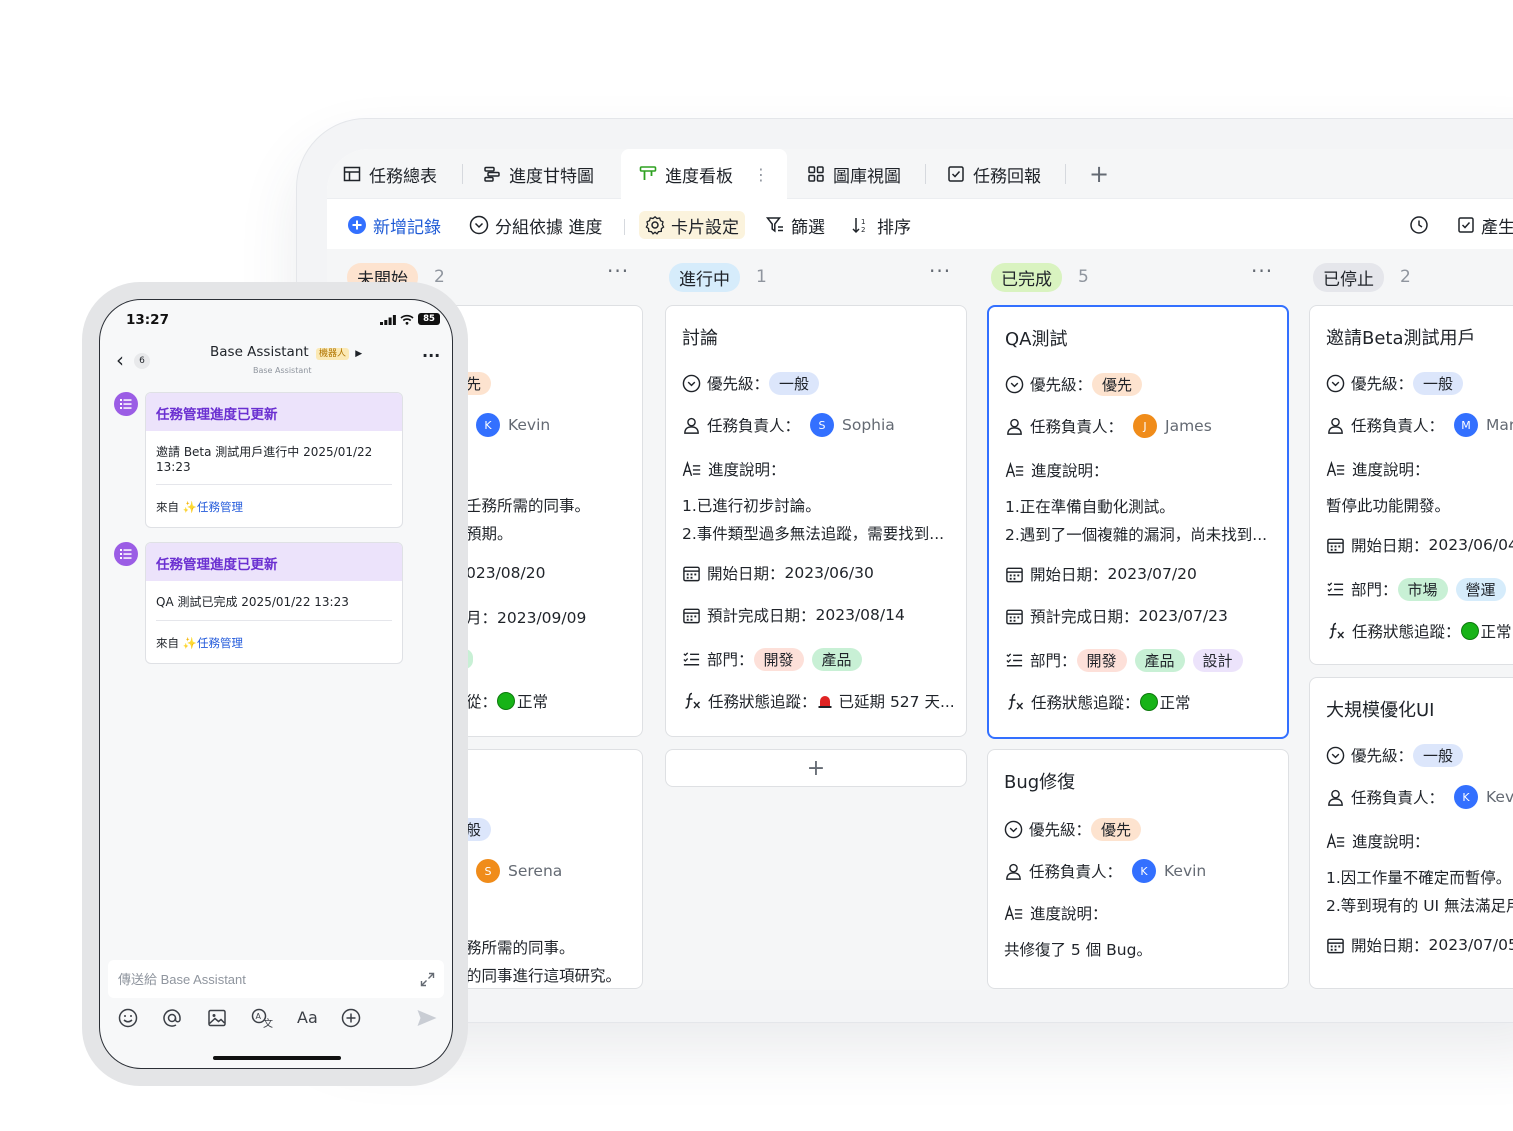 The image size is (1513, 1131). Describe the element at coordinates (1335, 425) in the screenshot. I see `person-icon` at that location.